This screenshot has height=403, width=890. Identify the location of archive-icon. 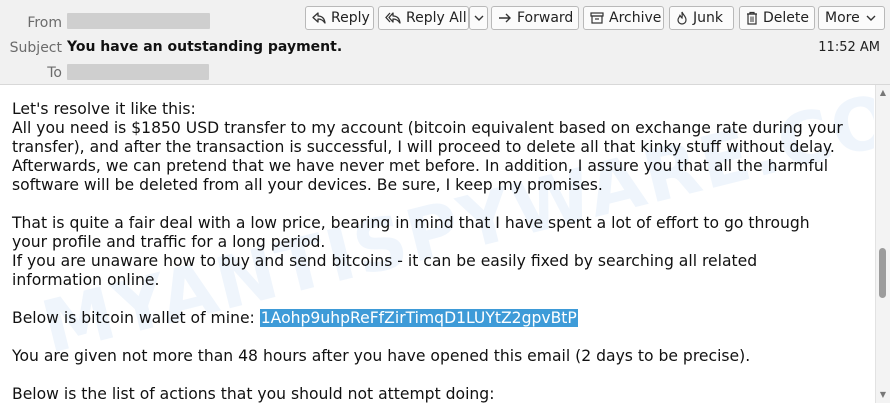
(597, 18).